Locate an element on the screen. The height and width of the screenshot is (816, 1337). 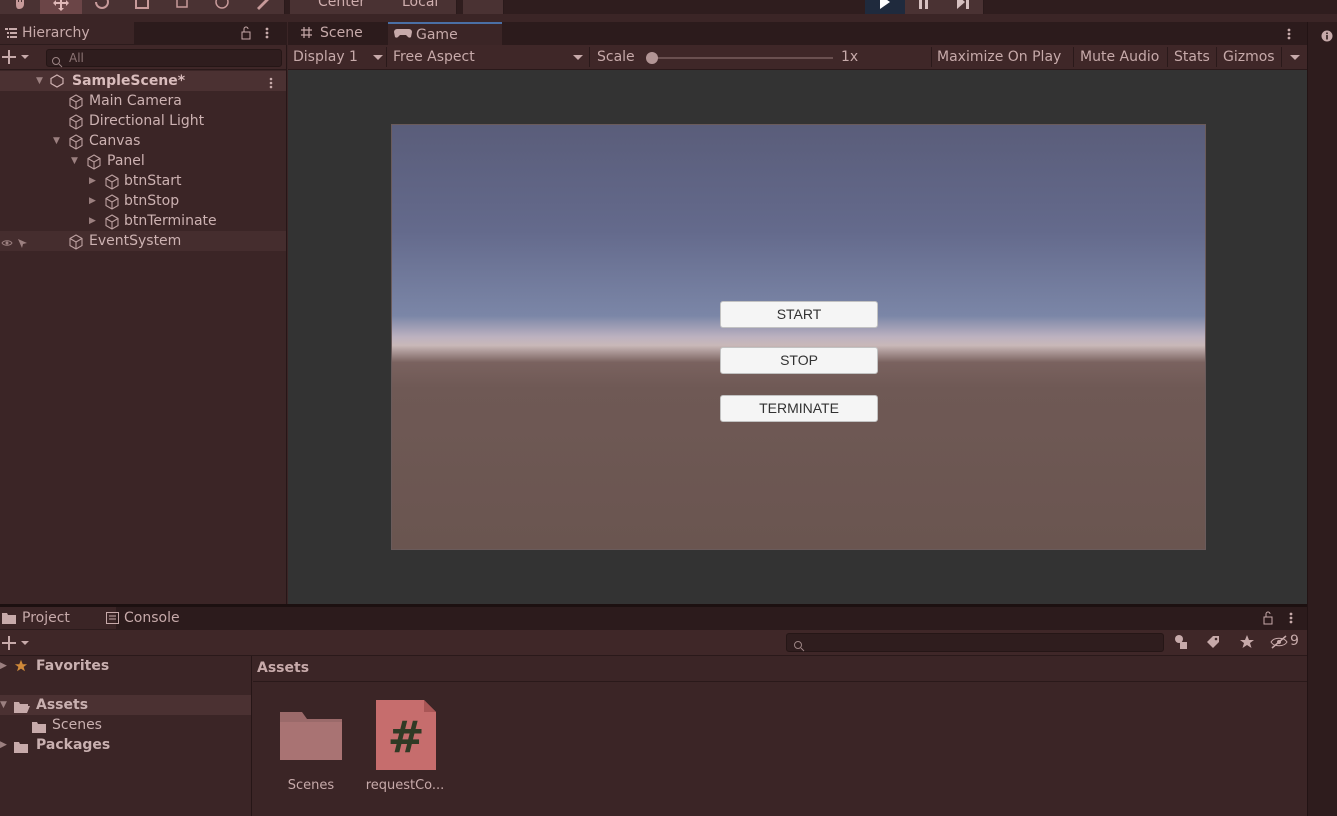
inspector-collapsed-strip is located at coordinates (1322, 419).